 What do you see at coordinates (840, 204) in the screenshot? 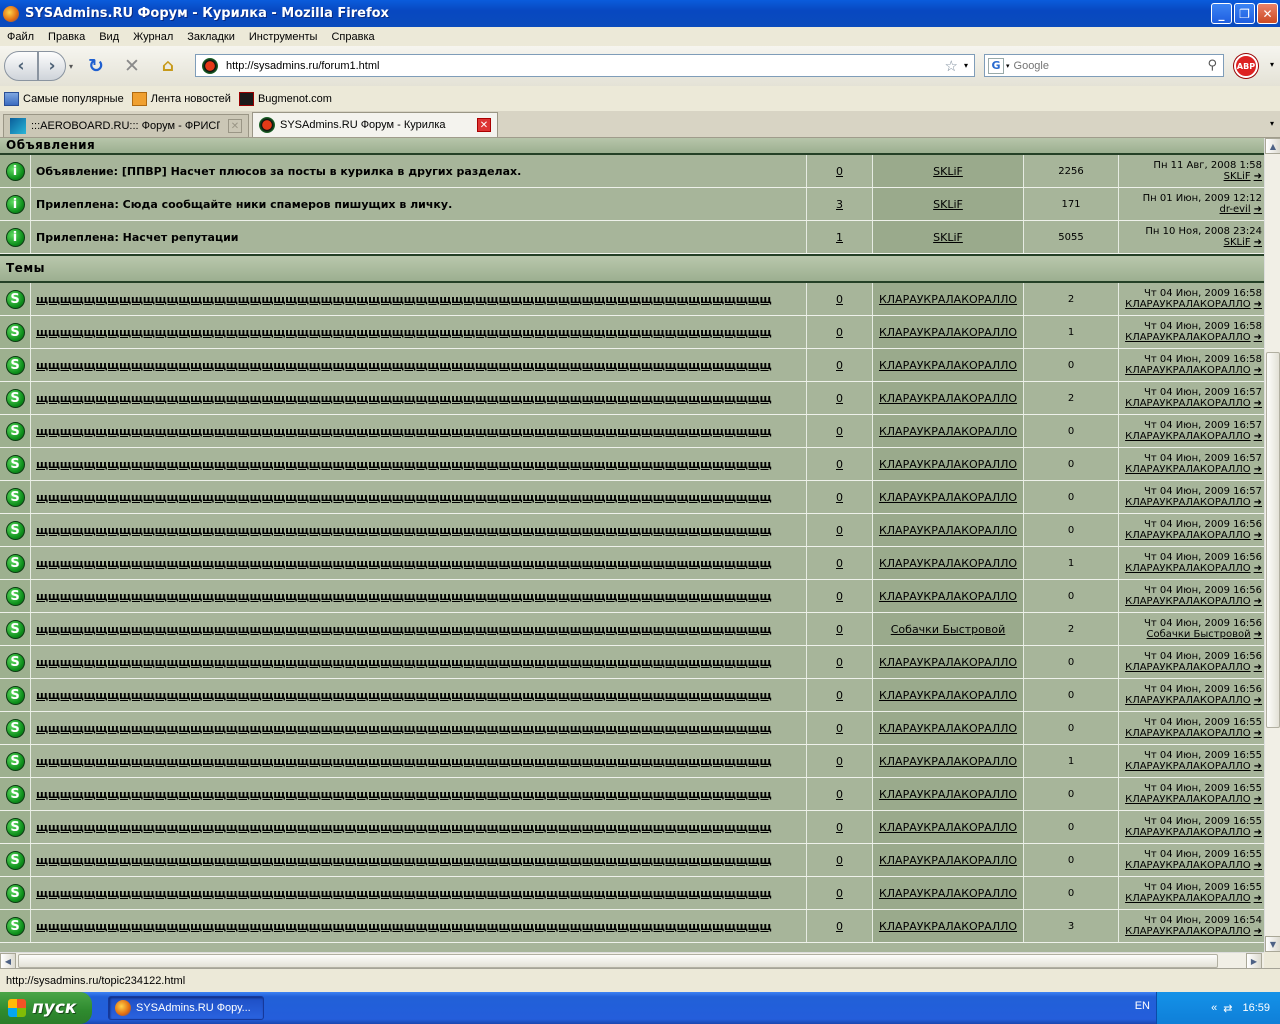
I see `replies-count: 3` at bounding box center [840, 204].